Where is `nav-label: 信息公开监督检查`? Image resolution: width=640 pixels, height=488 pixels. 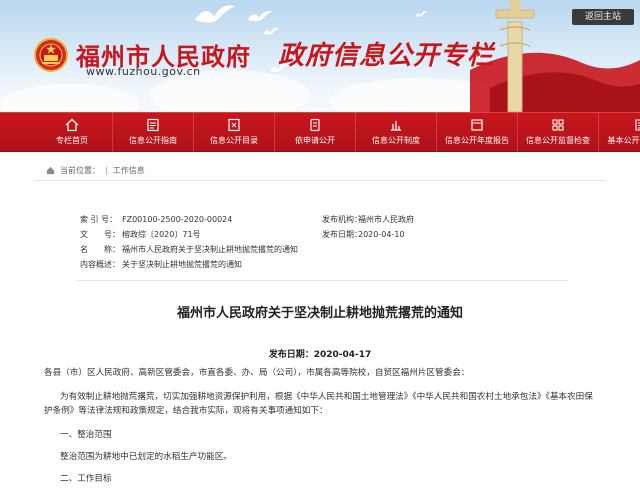
nav-label: 信息公开监督检查 is located at coordinates (558, 140).